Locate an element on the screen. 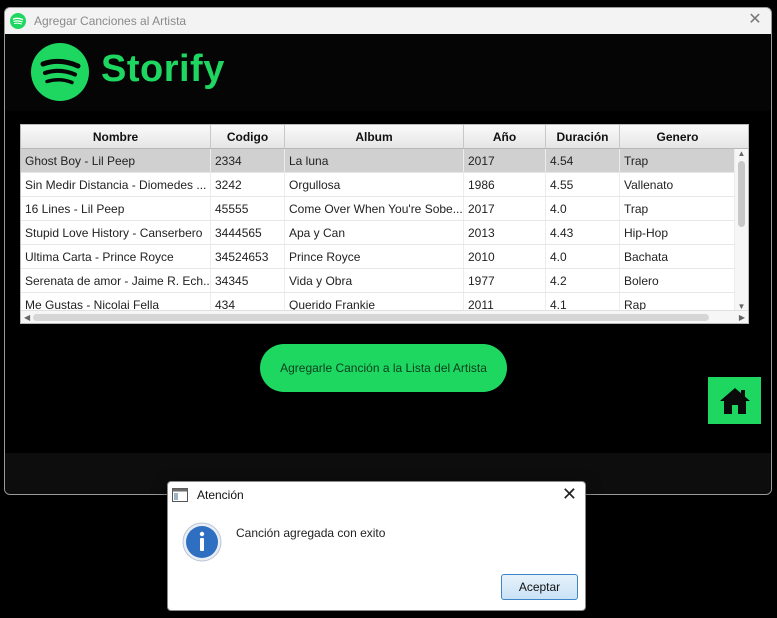 This screenshot has width=777, height=618. table-cell-codigo: 34345 is located at coordinates (248, 280).